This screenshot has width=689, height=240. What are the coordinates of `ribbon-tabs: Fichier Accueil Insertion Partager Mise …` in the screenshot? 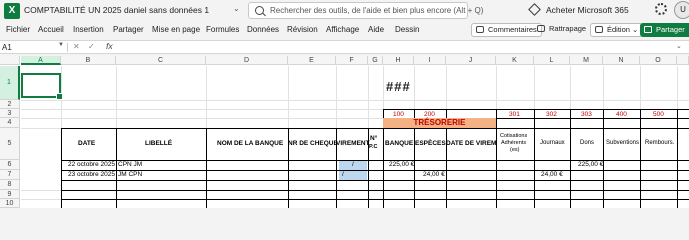 It's located at (344, 30).